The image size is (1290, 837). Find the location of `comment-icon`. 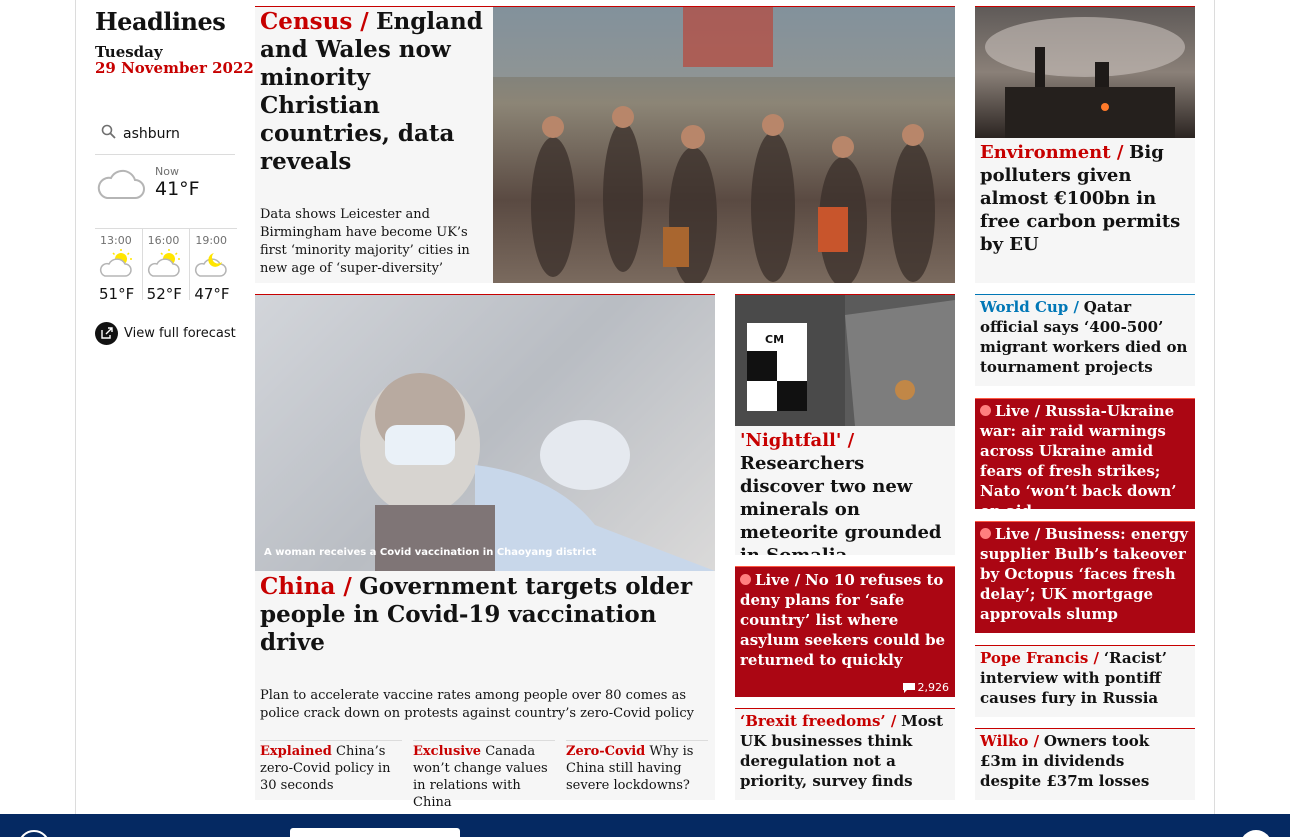

comment-icon is located at coordinates (908, 687).